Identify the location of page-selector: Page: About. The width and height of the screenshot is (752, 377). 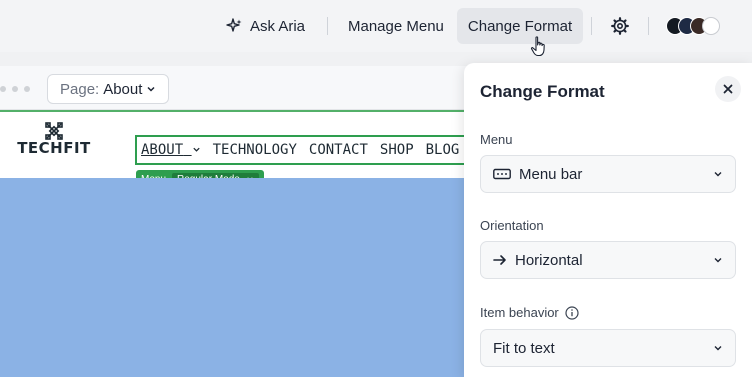
(108, 89).